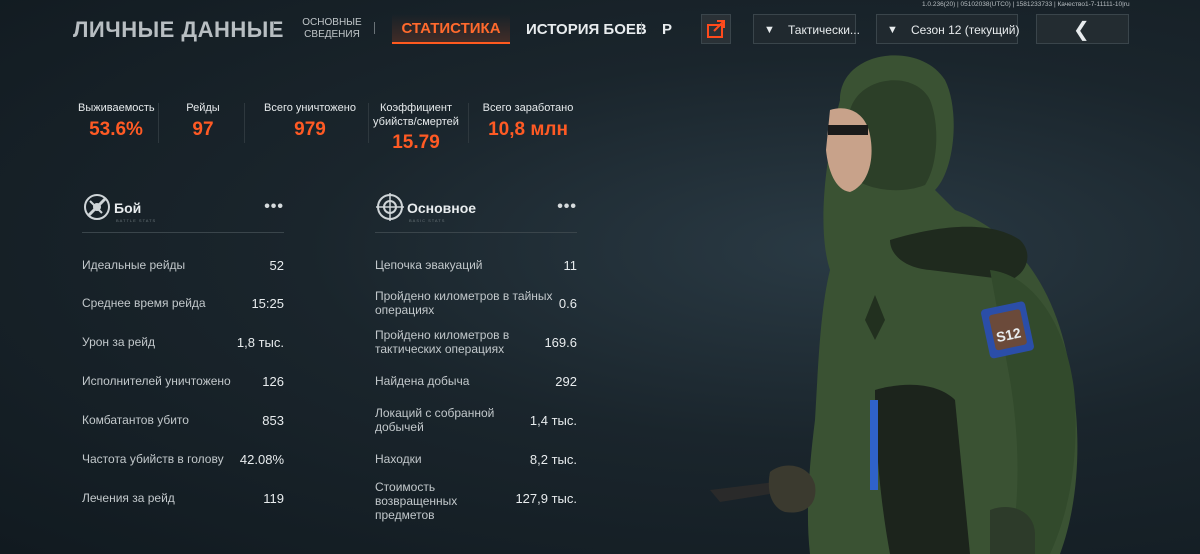  I want to click on stat-label: Пройдено километров в тайных операциях, so click(464, 303).